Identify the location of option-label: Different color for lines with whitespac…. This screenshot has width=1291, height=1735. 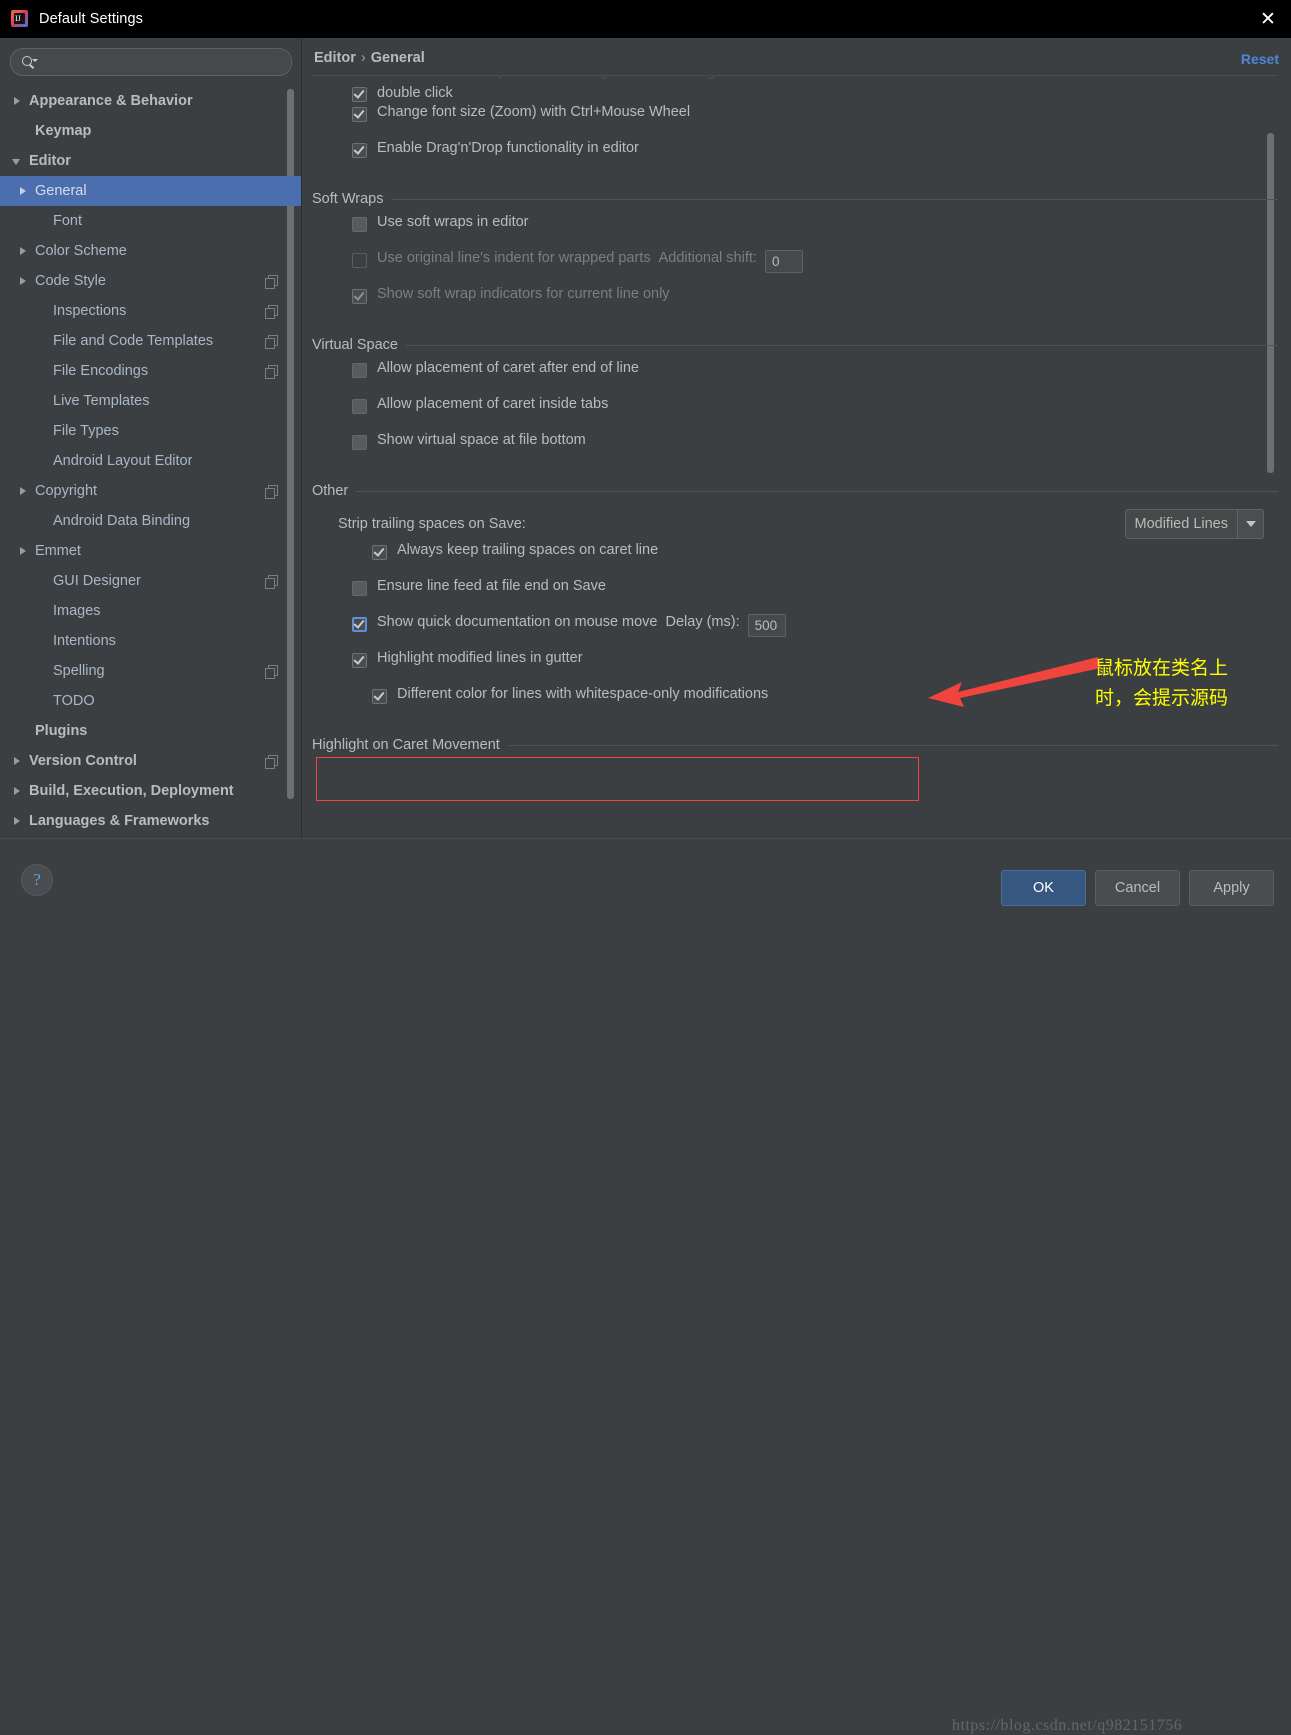
(583, 694).